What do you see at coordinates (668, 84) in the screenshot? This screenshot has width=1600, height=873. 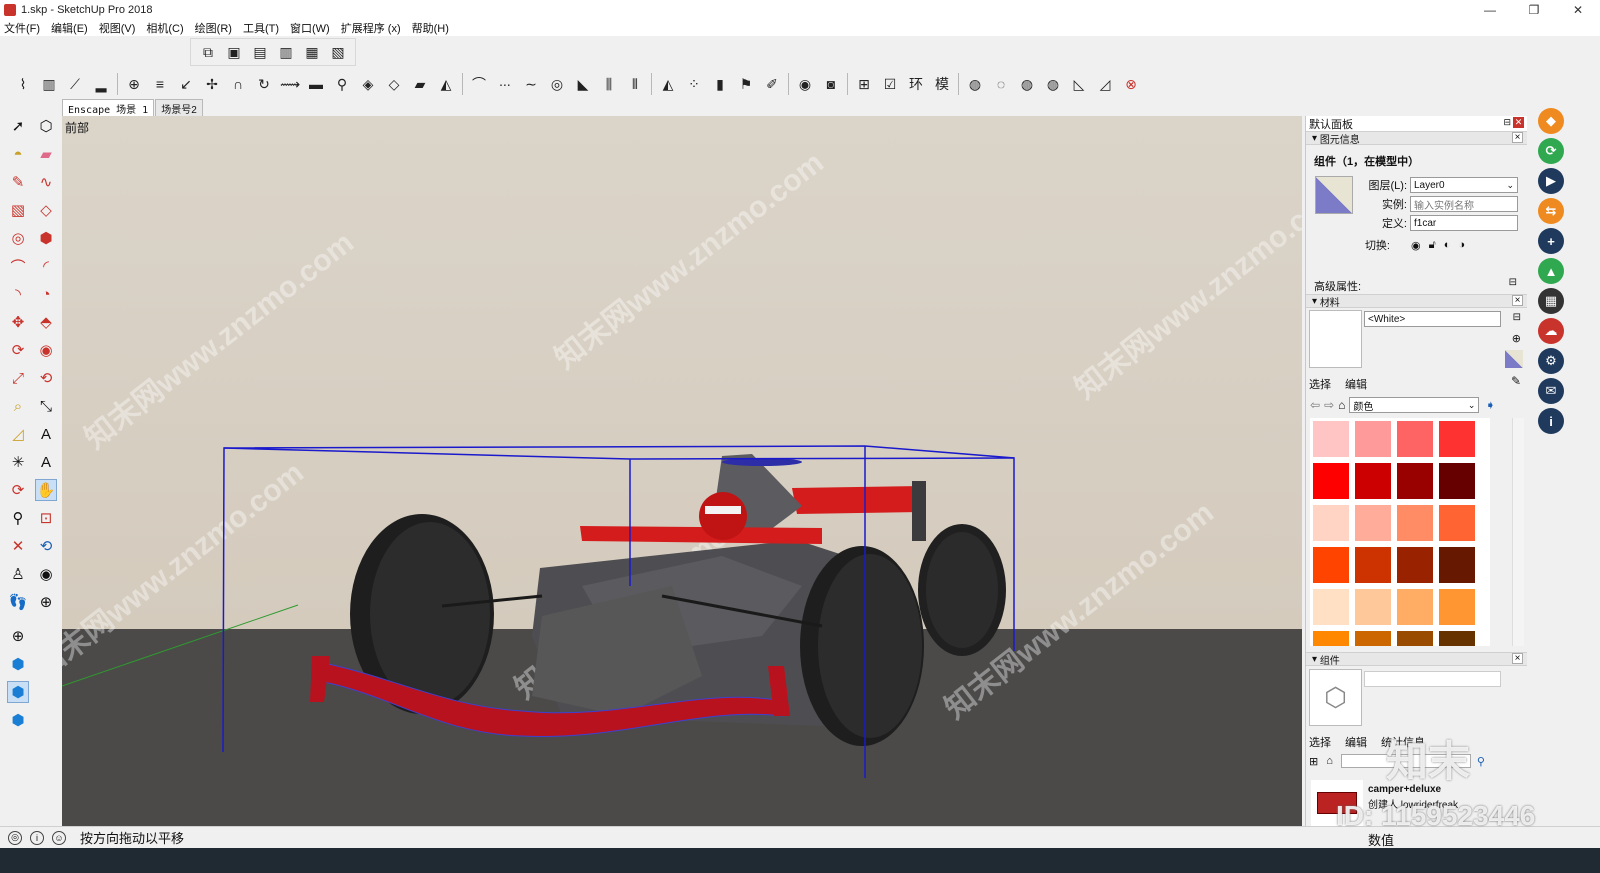 I see `mirror-icon: ◭` at bounding box center [668, 84].